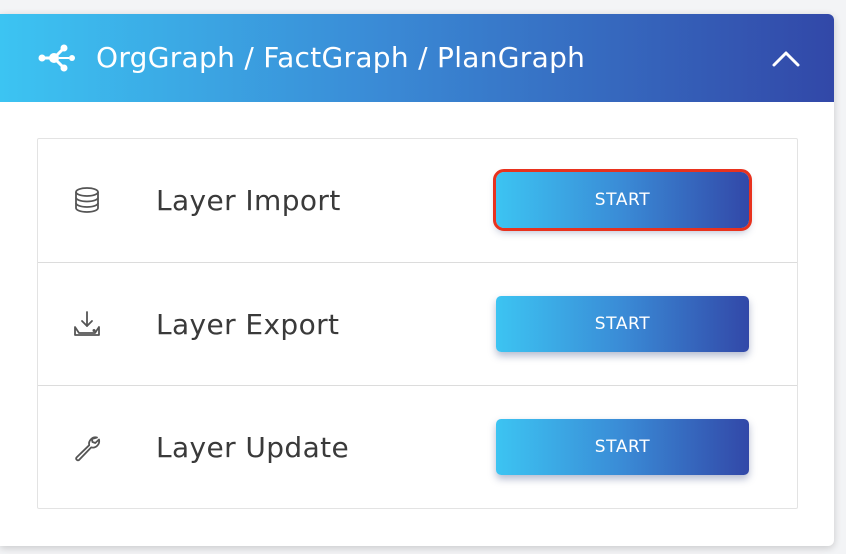  I want to click on chevron-up-icon, so click(786, 59).